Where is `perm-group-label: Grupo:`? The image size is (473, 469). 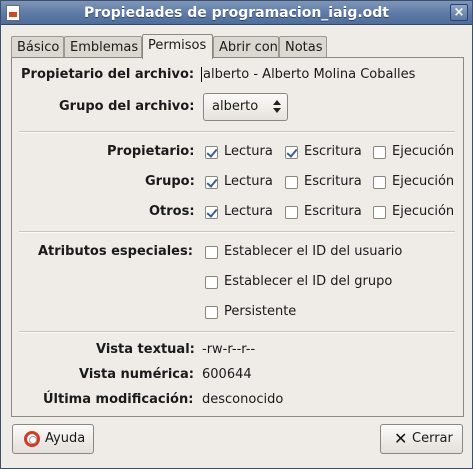 perm-group-label: Grupo: is located at coordinates (170, 181).